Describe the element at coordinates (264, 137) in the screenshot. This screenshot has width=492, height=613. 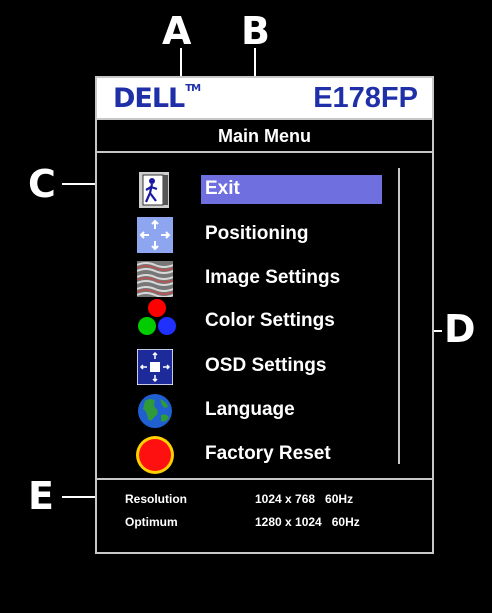
I see `menu-title: Main Menu` at that location.